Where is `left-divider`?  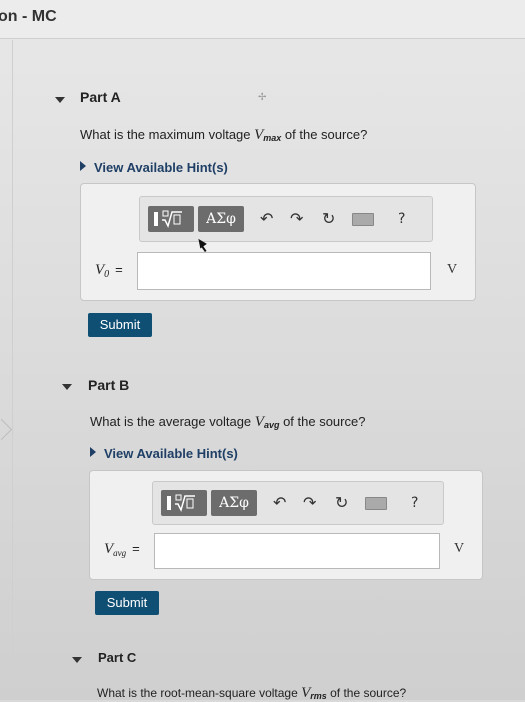
left-divider is located at coordinates (12, 370).